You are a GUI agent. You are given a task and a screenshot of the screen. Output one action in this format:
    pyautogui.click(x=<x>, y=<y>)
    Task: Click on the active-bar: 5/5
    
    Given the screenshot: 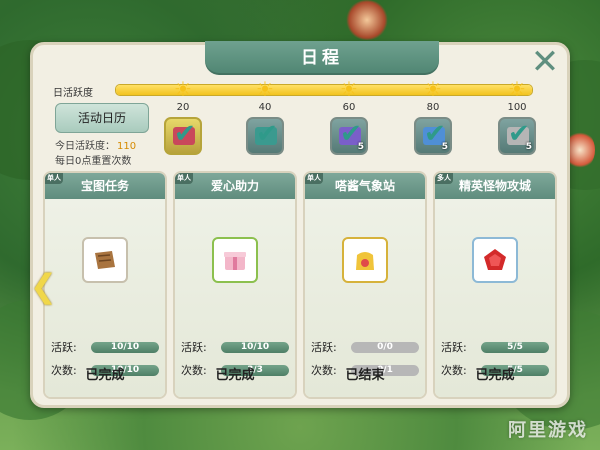 What is the action you would take?
    pyautogui.click(x=515, y=347)
    